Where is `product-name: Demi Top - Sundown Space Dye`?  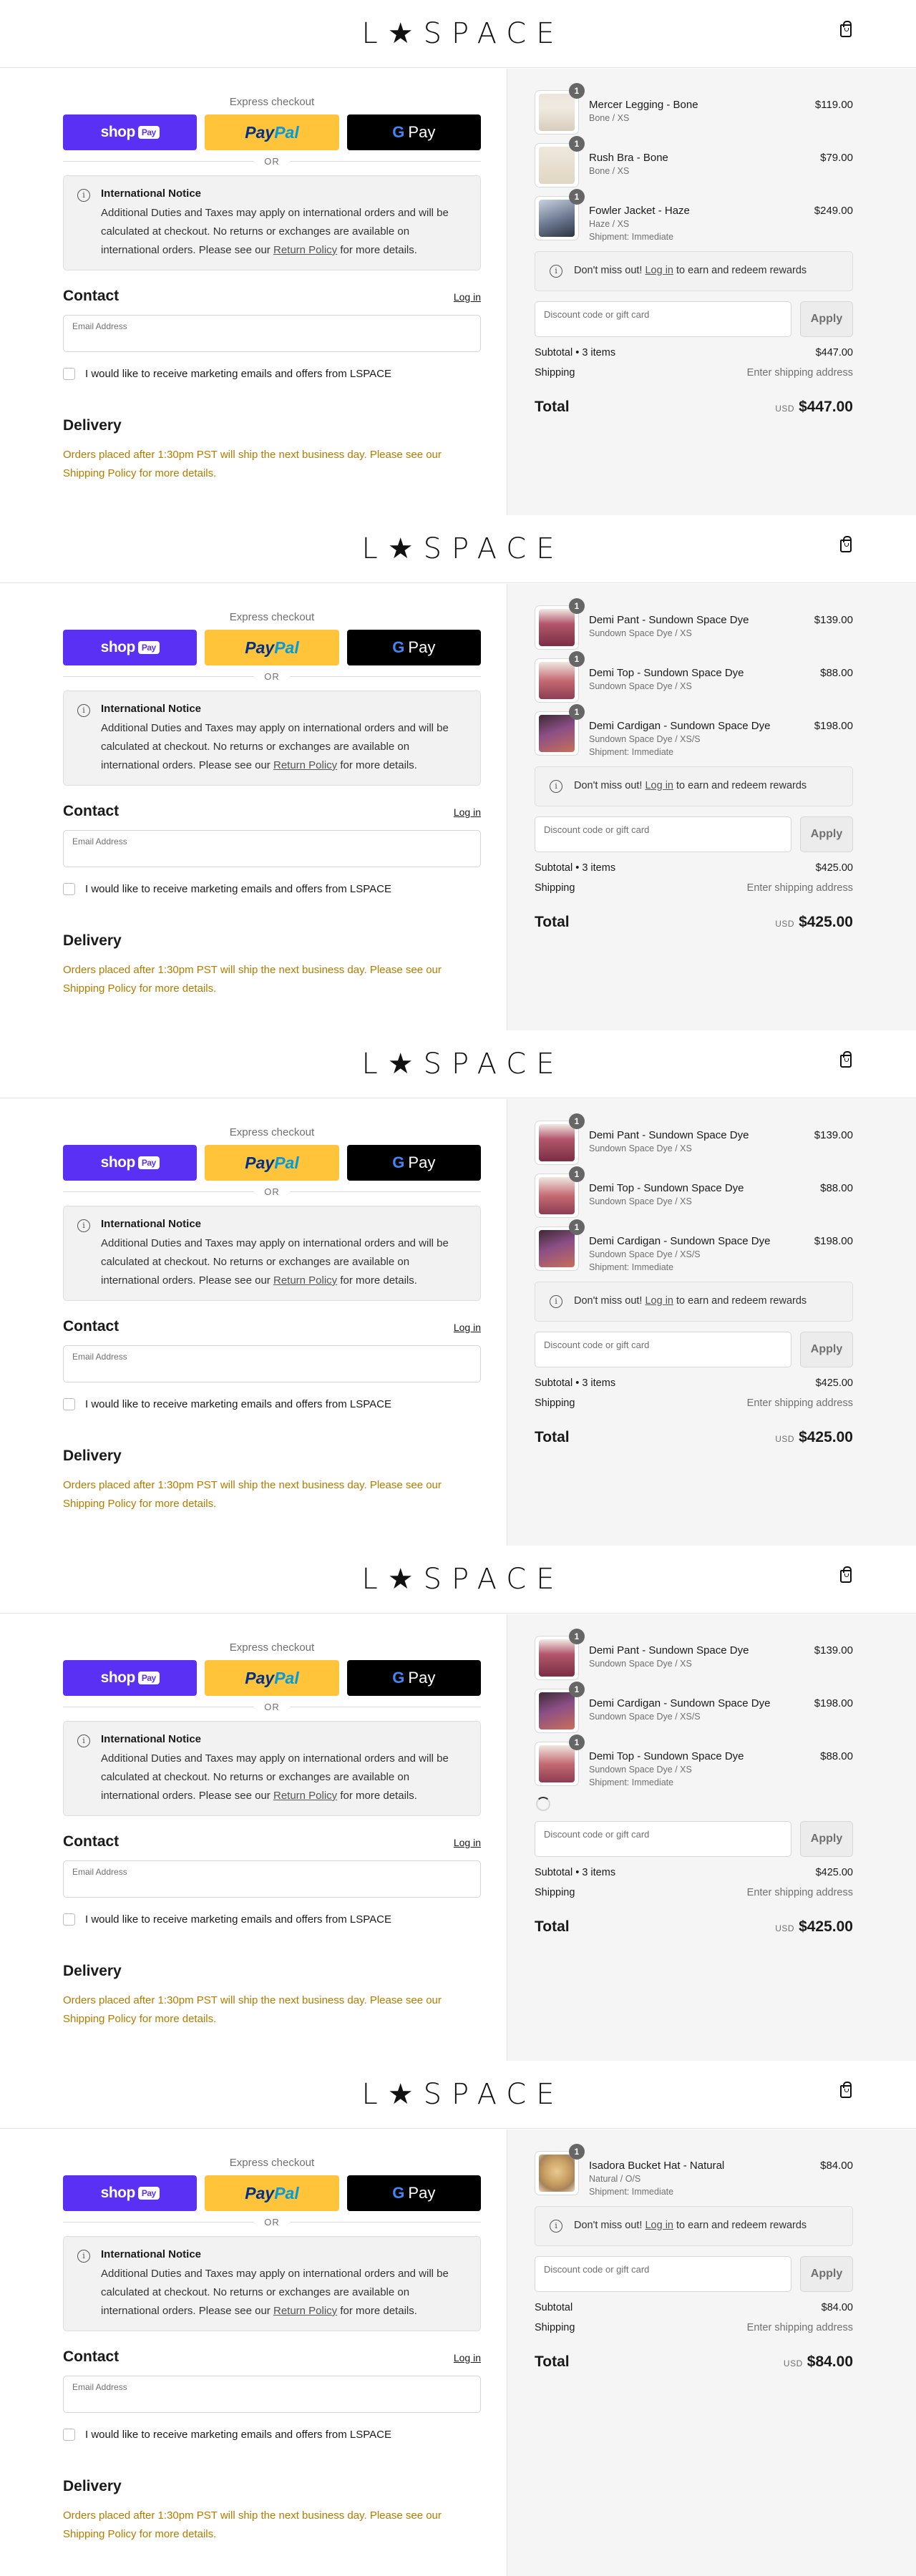
product-name: Demi Top - Sundown Space Dye is located at coordinates (666, 673).